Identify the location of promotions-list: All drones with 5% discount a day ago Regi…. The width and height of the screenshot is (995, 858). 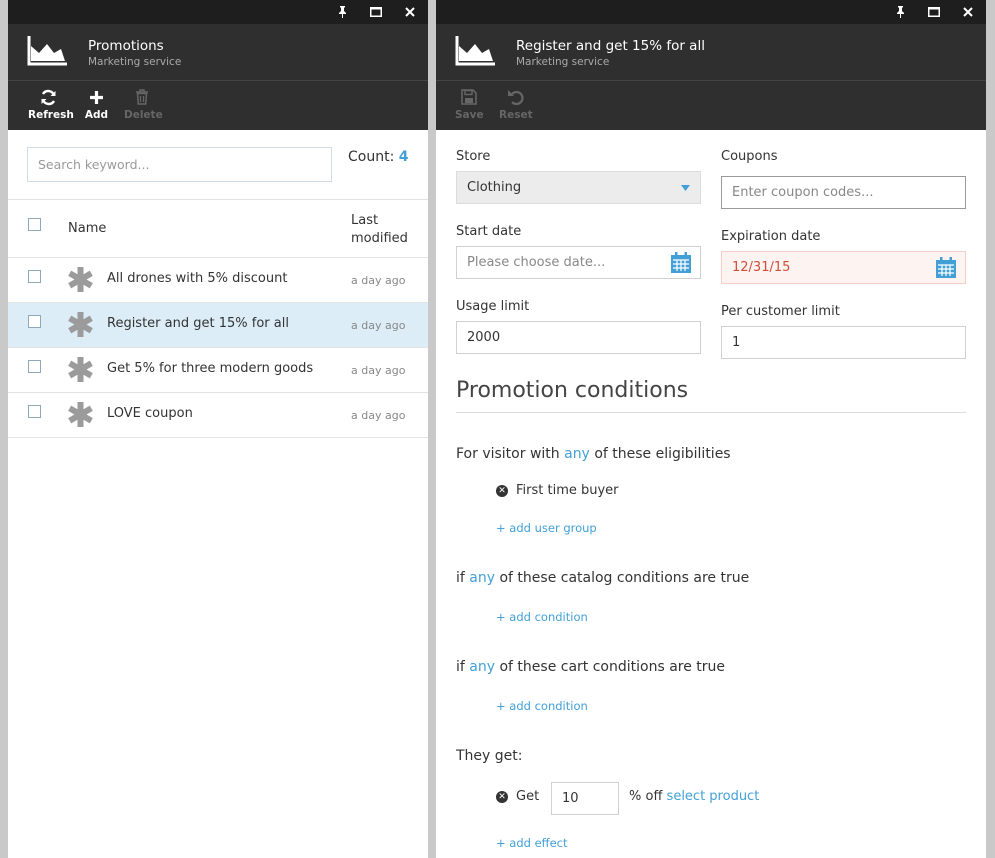
(218, 348).